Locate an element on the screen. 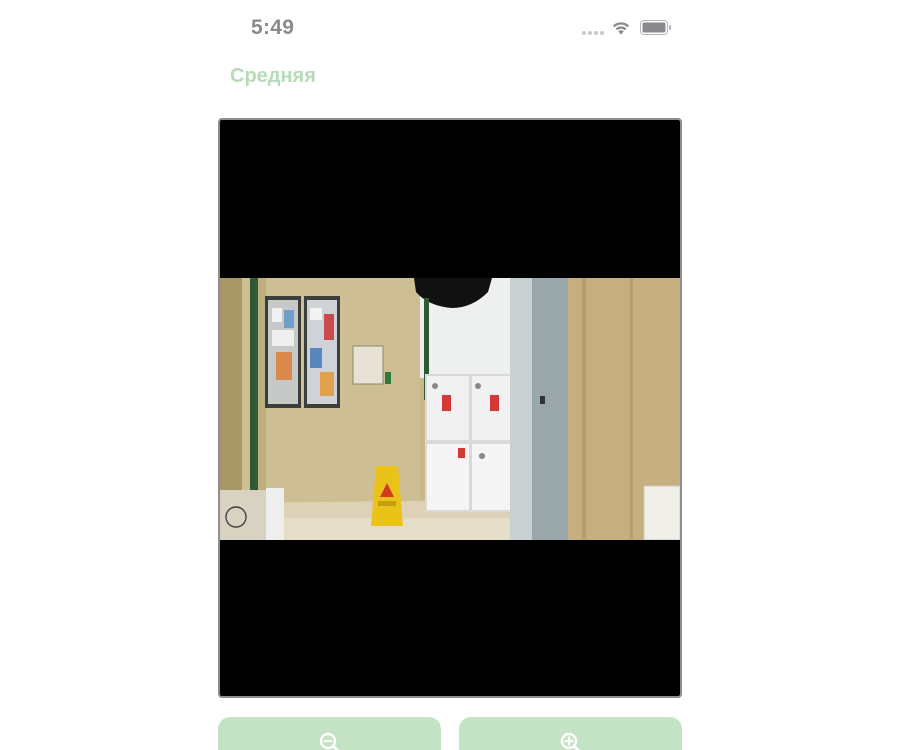 Image resolution: width=900 pixels, height=750 pixels. battery-icon is located at coordinates (655, 27).